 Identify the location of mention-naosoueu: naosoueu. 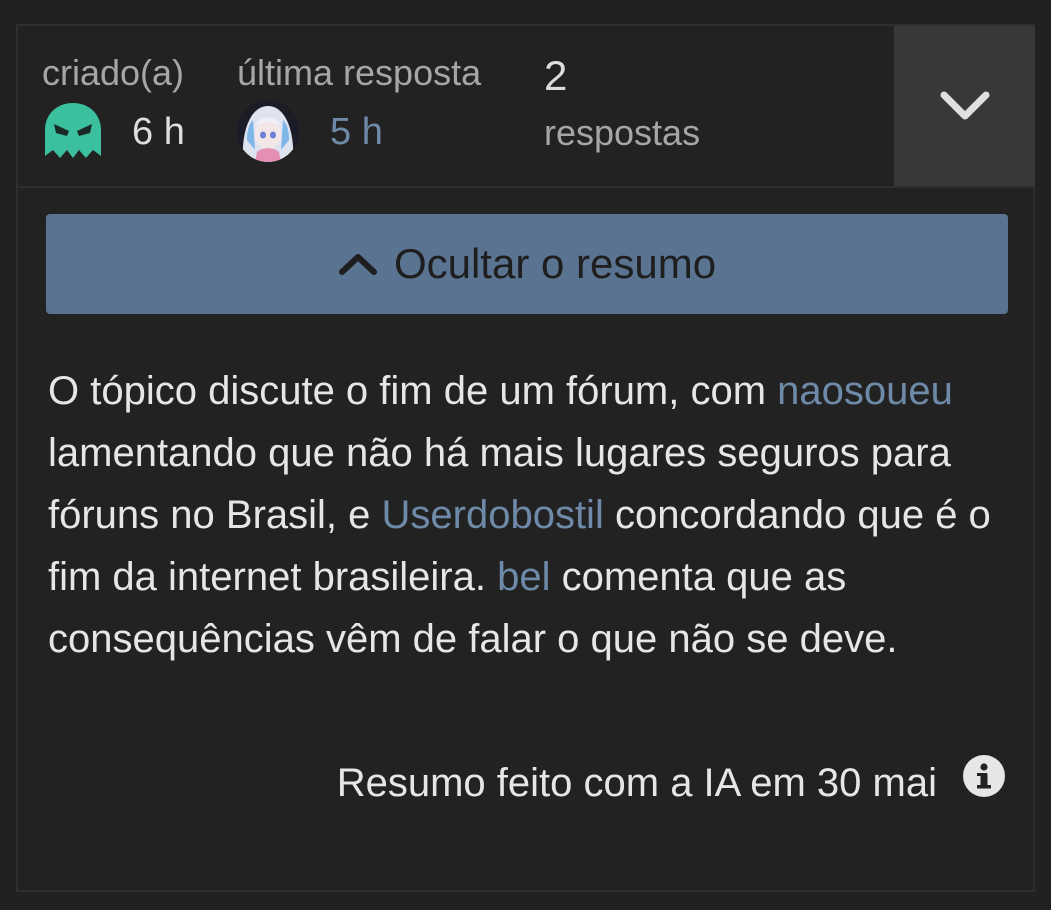
(865, 391).